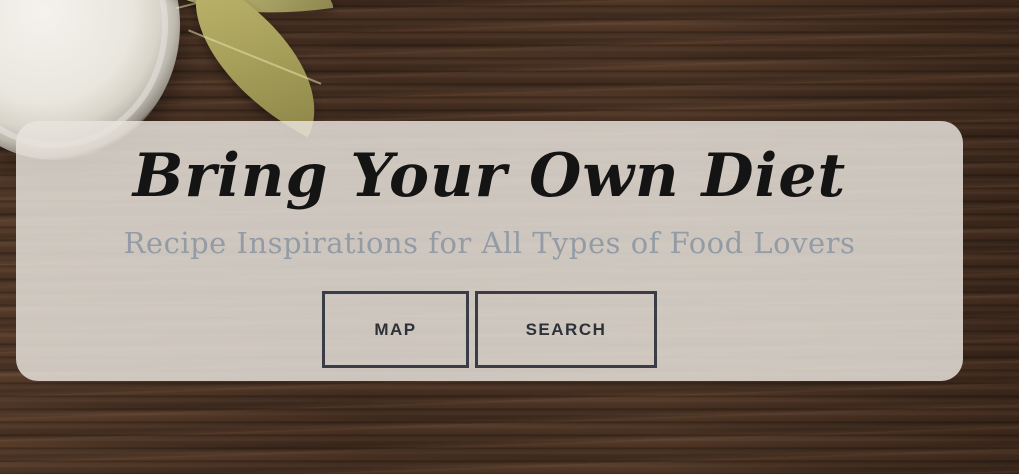 This screenshot has height=474, width=1019. What do you see at coordinates (395, 329) in the screenshot?
I see `map-button: MAP` at bounding box center [395, 329].